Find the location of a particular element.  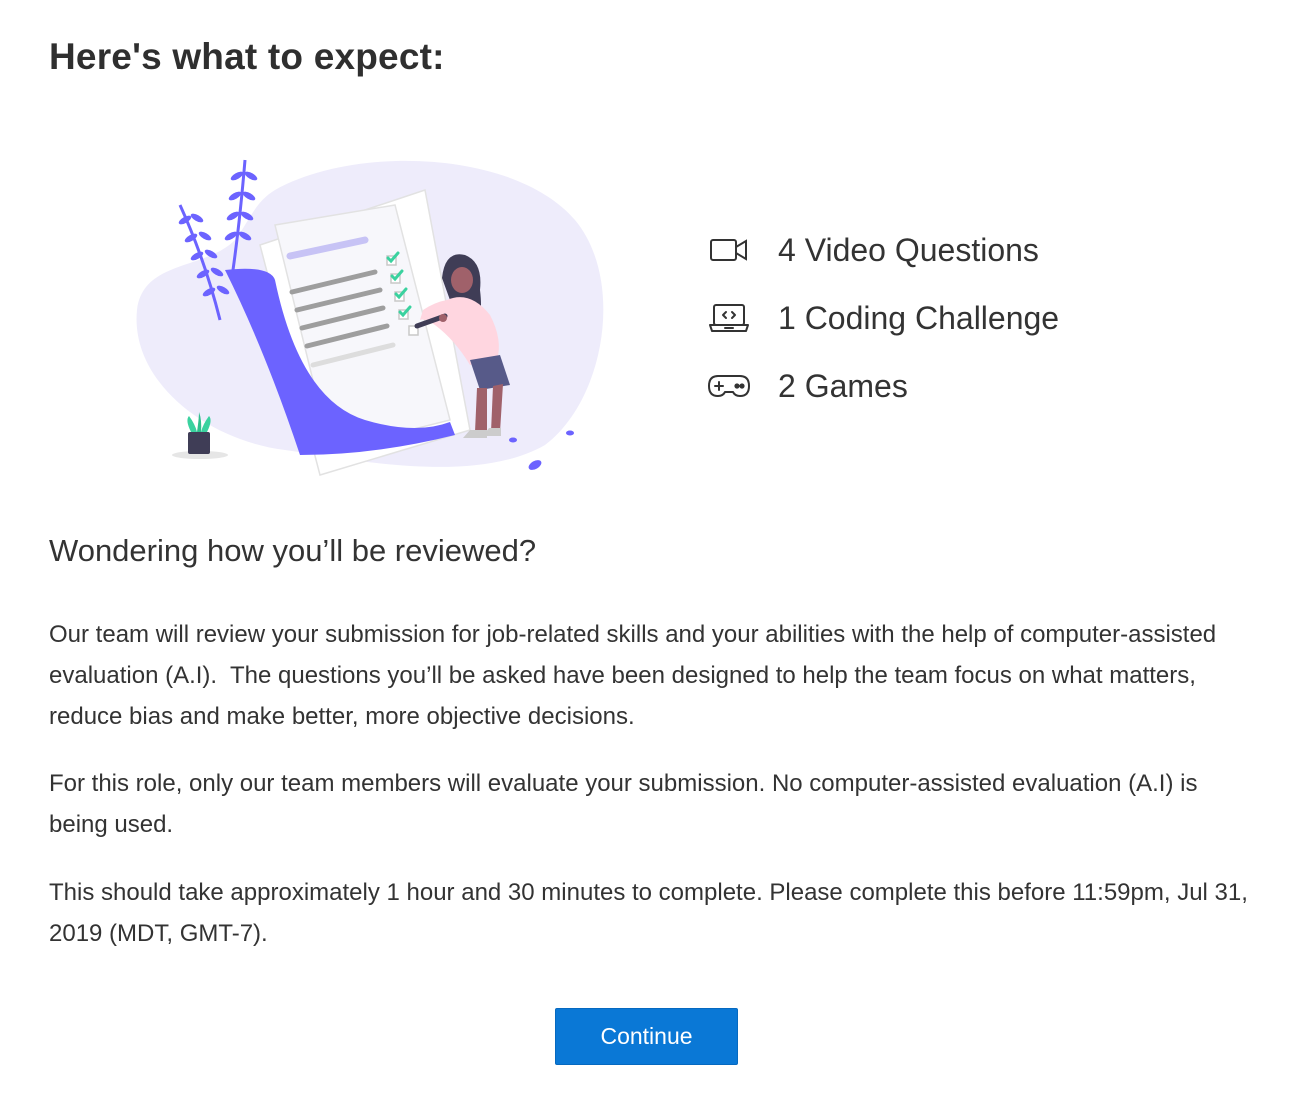

expect-item-label: 1 Coding Challenge is located at coordinates (919, 317).